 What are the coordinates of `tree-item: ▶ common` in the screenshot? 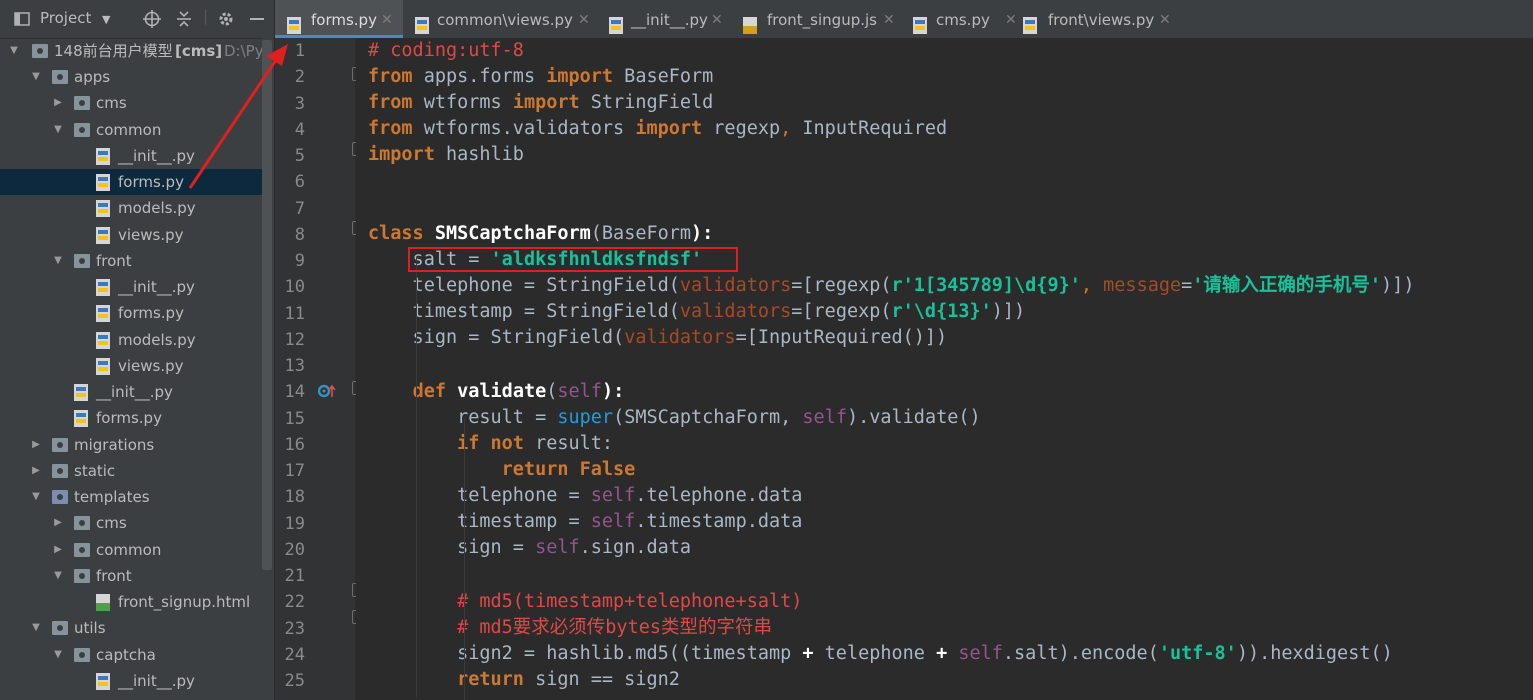 It's located at (131, 550).